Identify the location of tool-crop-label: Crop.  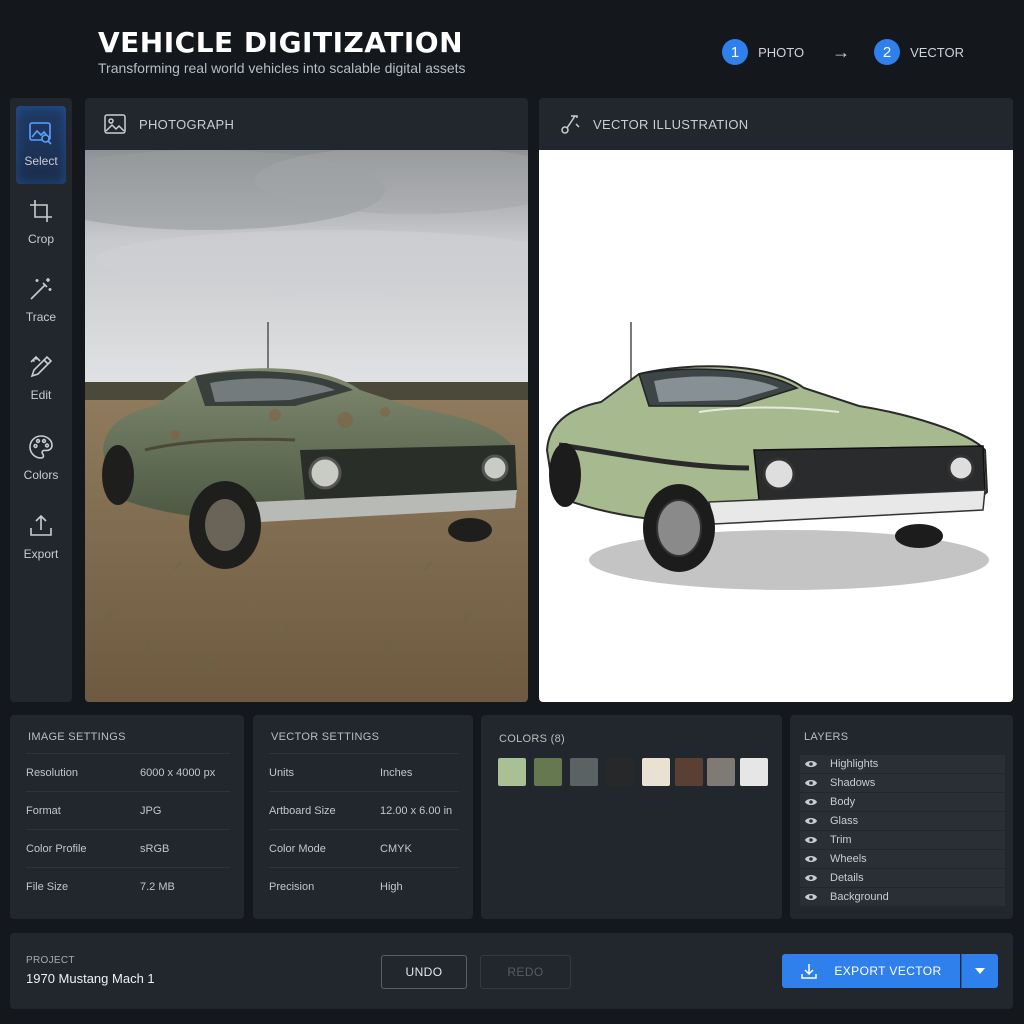
(40, 239).